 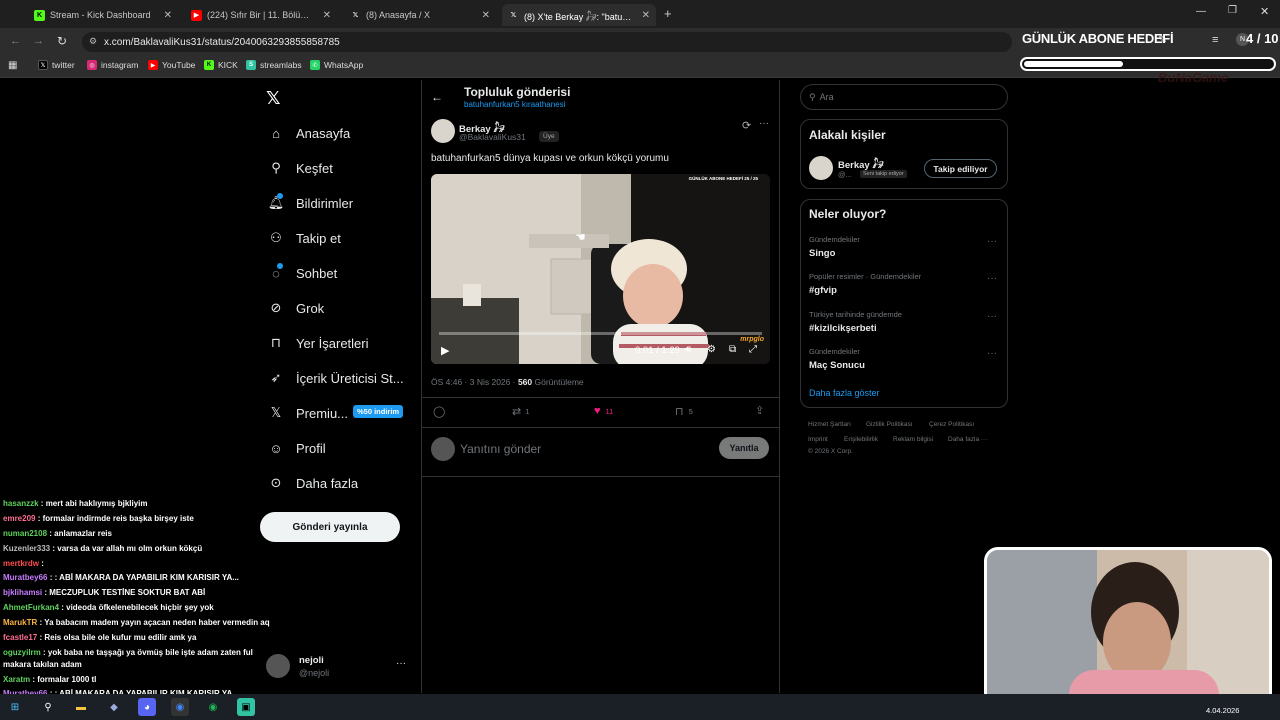 What do you see at coordinates (732, 349) in the screenshot?
I see `pip-icon: ⧉` at bounding box center [732, 349].